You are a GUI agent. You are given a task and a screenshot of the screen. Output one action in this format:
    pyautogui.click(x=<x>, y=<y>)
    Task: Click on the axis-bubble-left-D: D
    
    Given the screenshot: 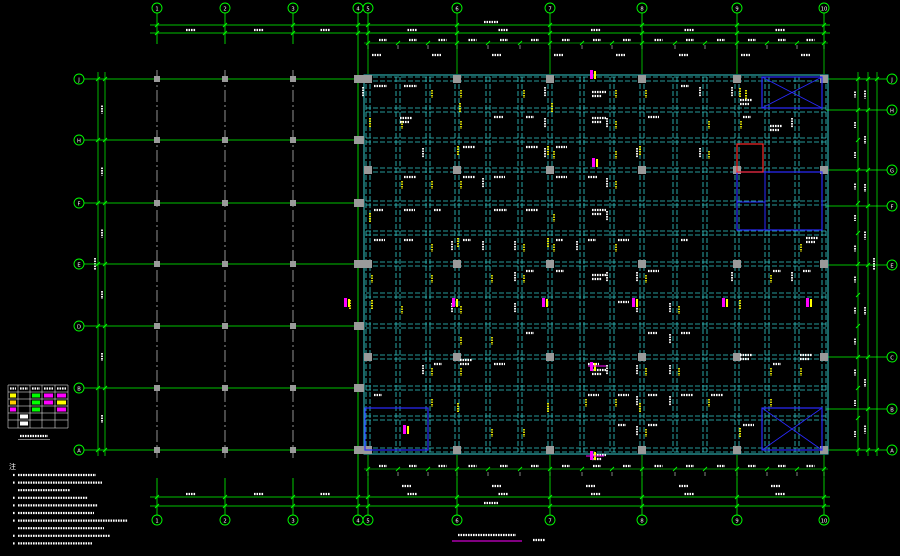 What is the action you would take?
    pyautogui.click(x=79, y=326)
    